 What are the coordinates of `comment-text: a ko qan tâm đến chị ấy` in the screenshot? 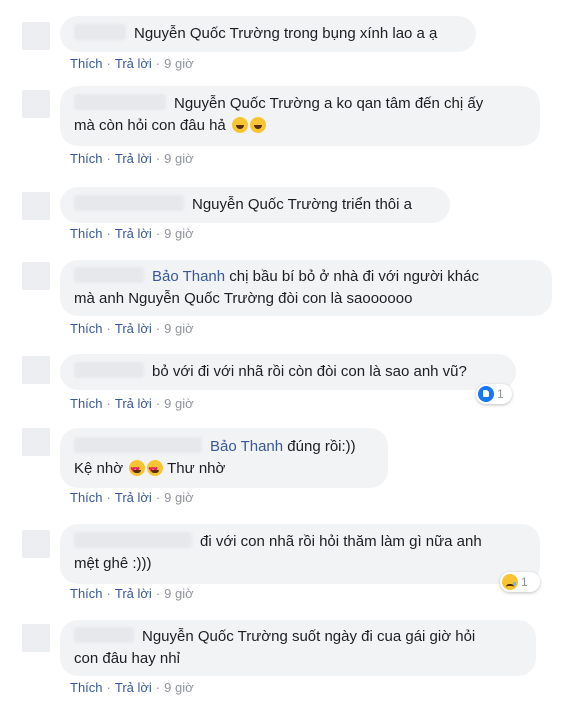 It's located at (401, 103).